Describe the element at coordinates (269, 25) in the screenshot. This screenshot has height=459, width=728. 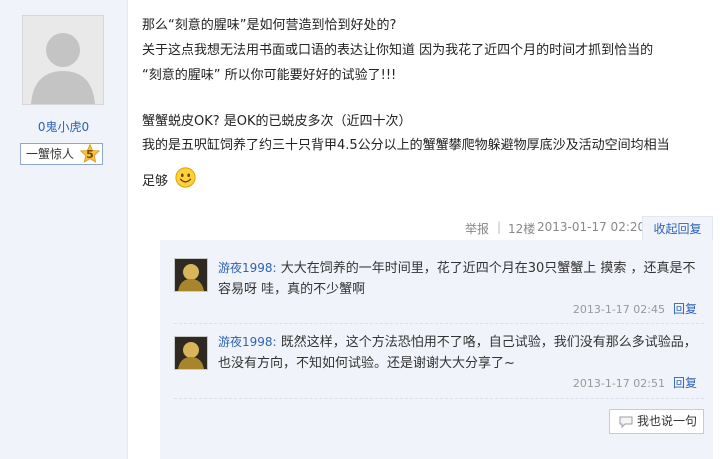
I see `post-line-1: 那么“刻意的腥味”是如何营造到恰到好处的?` at that location.